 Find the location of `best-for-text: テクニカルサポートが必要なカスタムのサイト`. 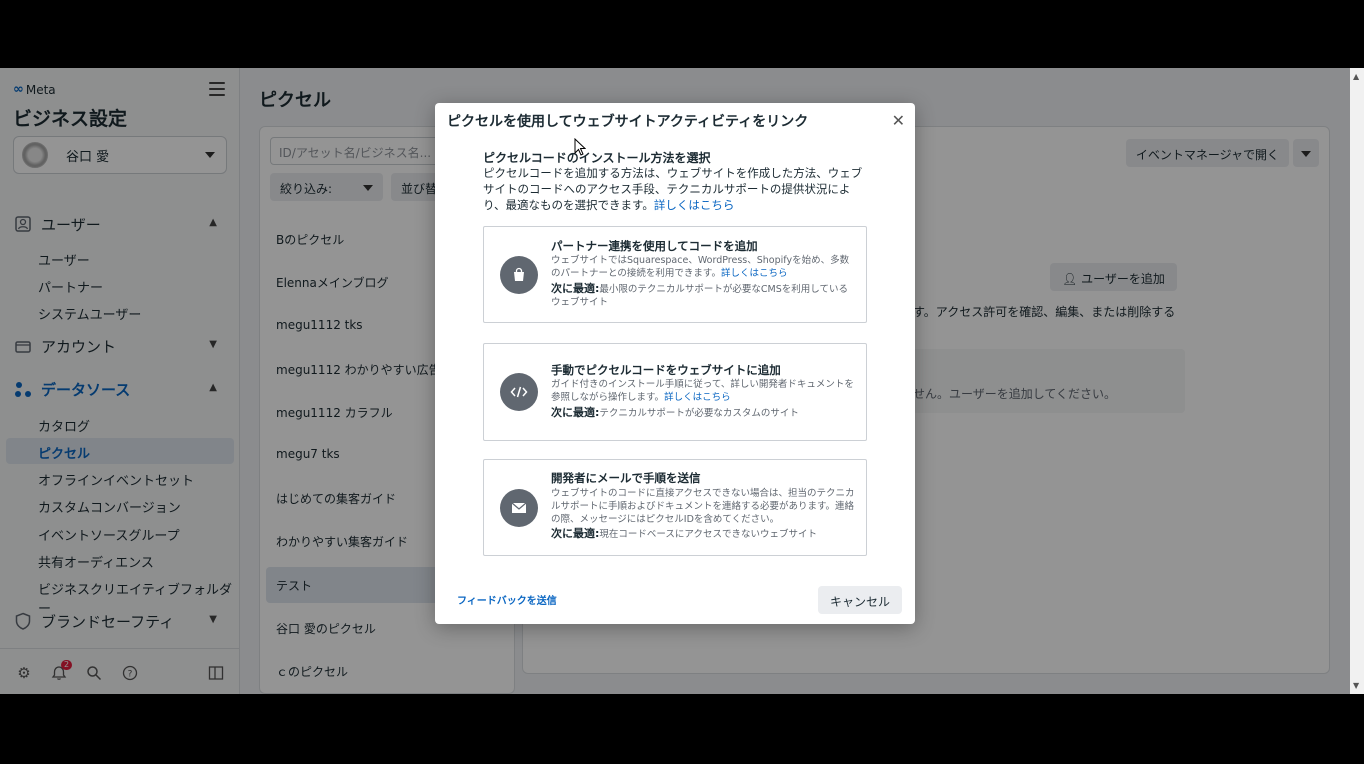

best-for-text: テクニカルサポートが必要なカスタムのサイト is located at coordinates (699, 413).